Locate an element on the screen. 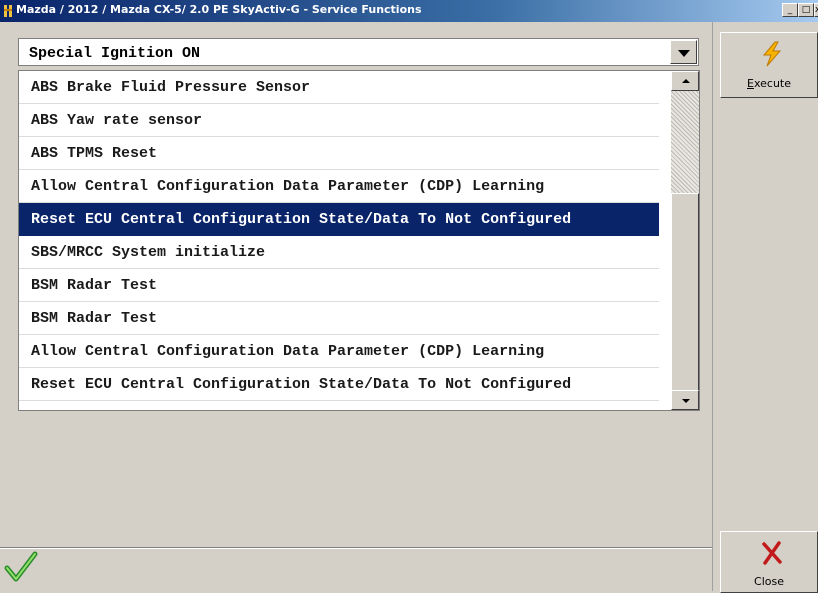 This screenshot has width=818, height=593. scroll-up-button is located at coordinates (685, 81).